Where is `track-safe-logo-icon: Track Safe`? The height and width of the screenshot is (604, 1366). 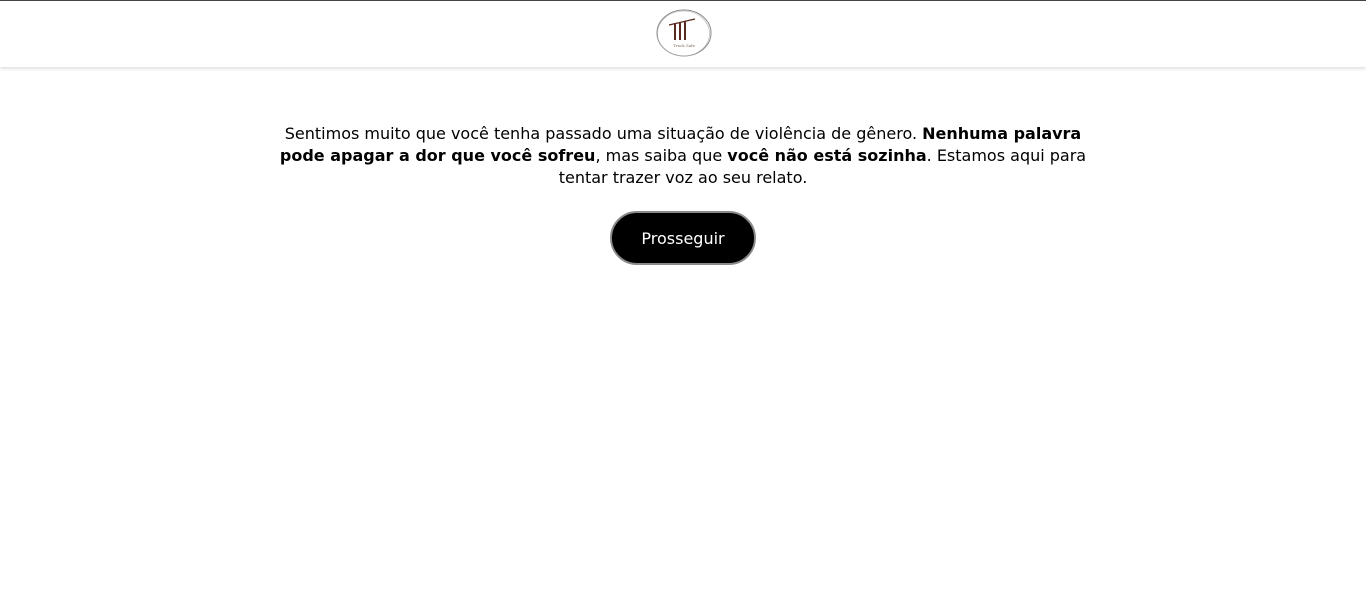 track-safe-logo-icon: Track Safe is located at coordinates (684, 33).